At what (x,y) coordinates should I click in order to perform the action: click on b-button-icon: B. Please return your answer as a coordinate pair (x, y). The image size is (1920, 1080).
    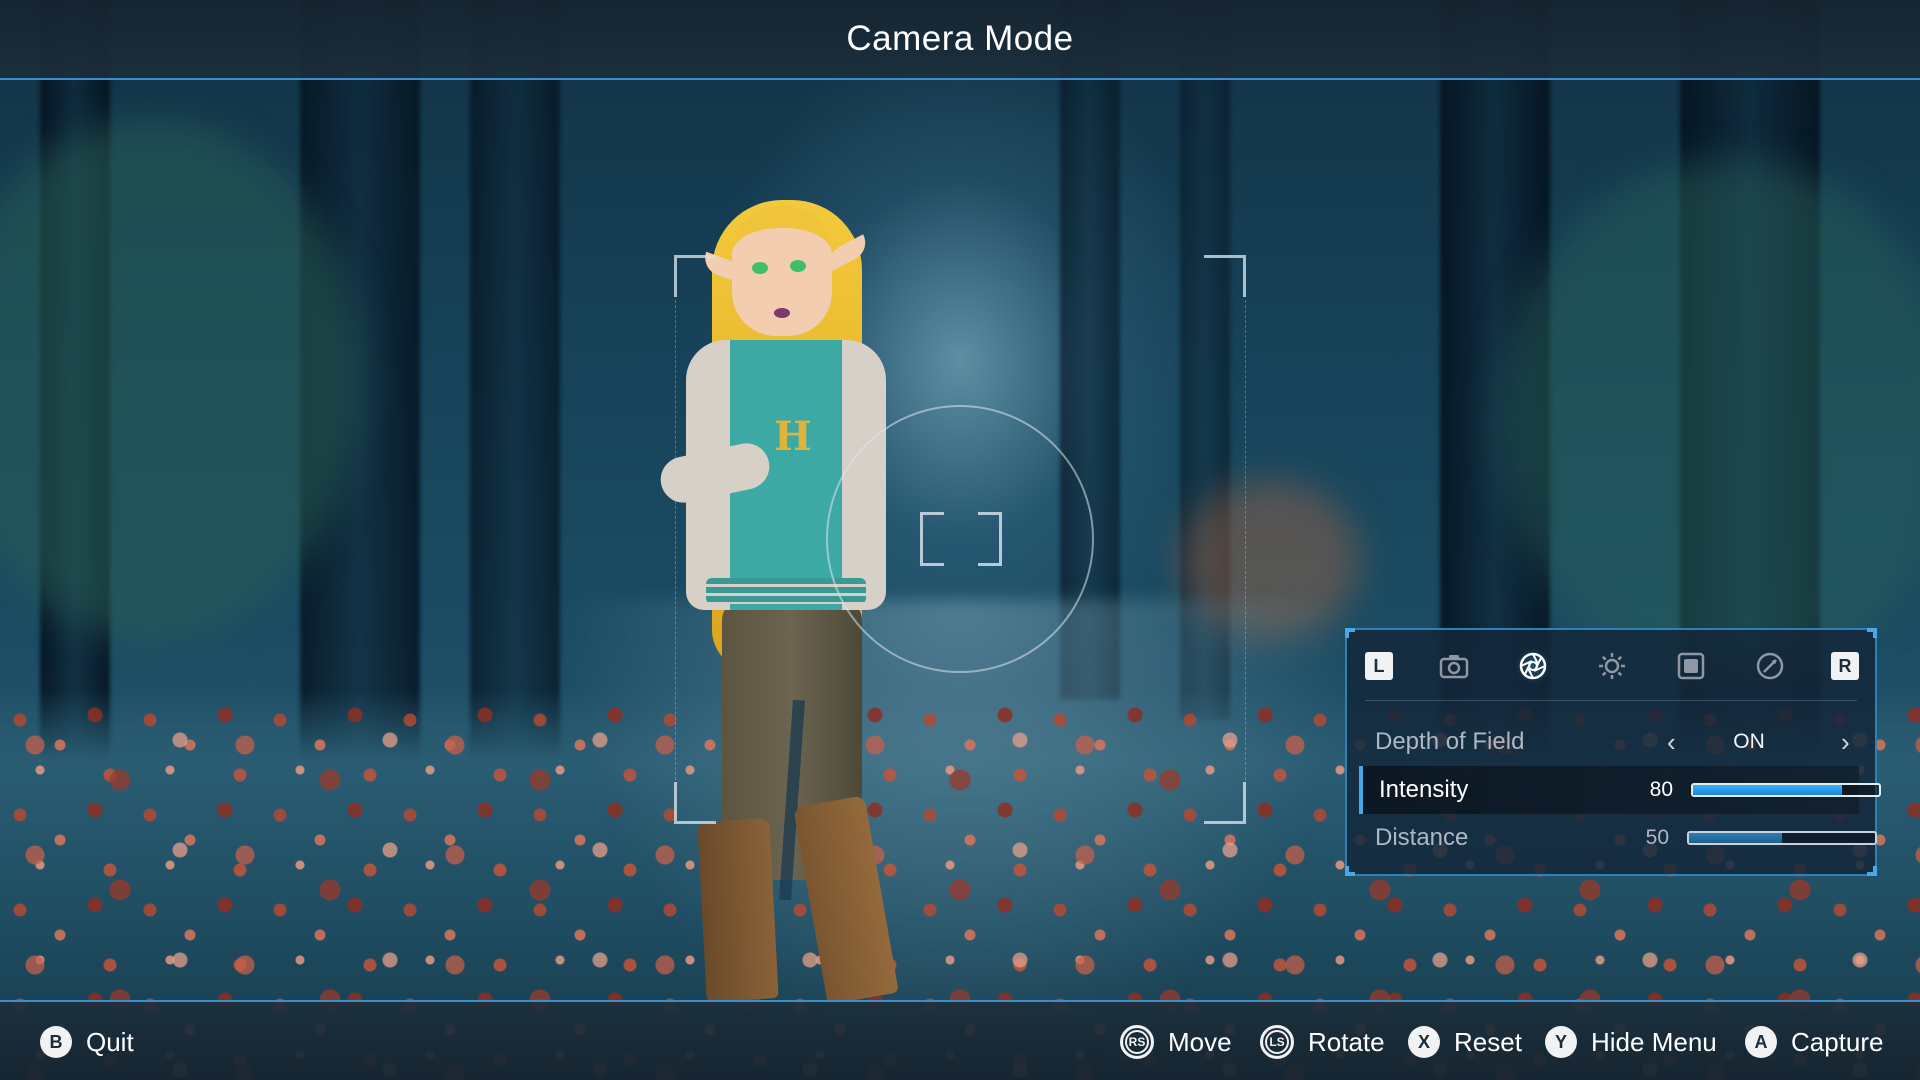
    Looking at the image, I should click on (56, 1042).